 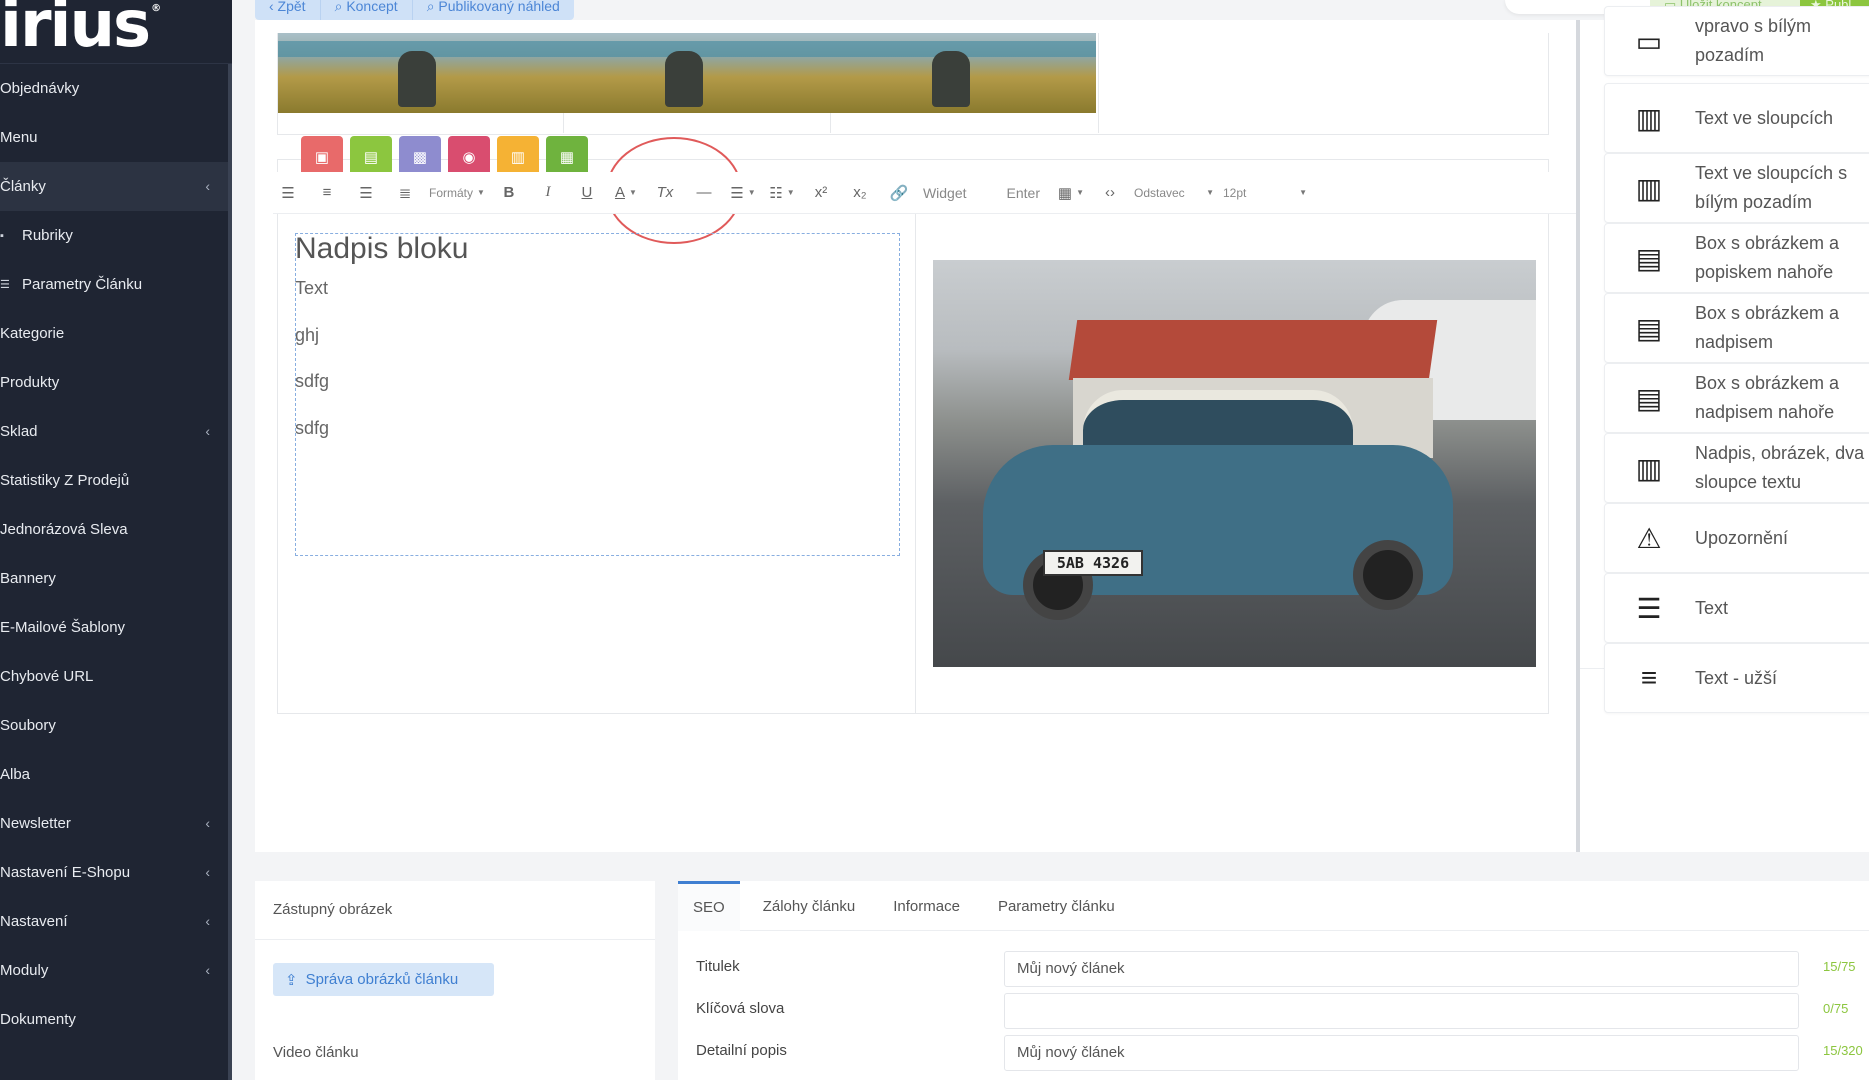 I want to click on align-center-icon: ≡, so click(x=327, y=193).